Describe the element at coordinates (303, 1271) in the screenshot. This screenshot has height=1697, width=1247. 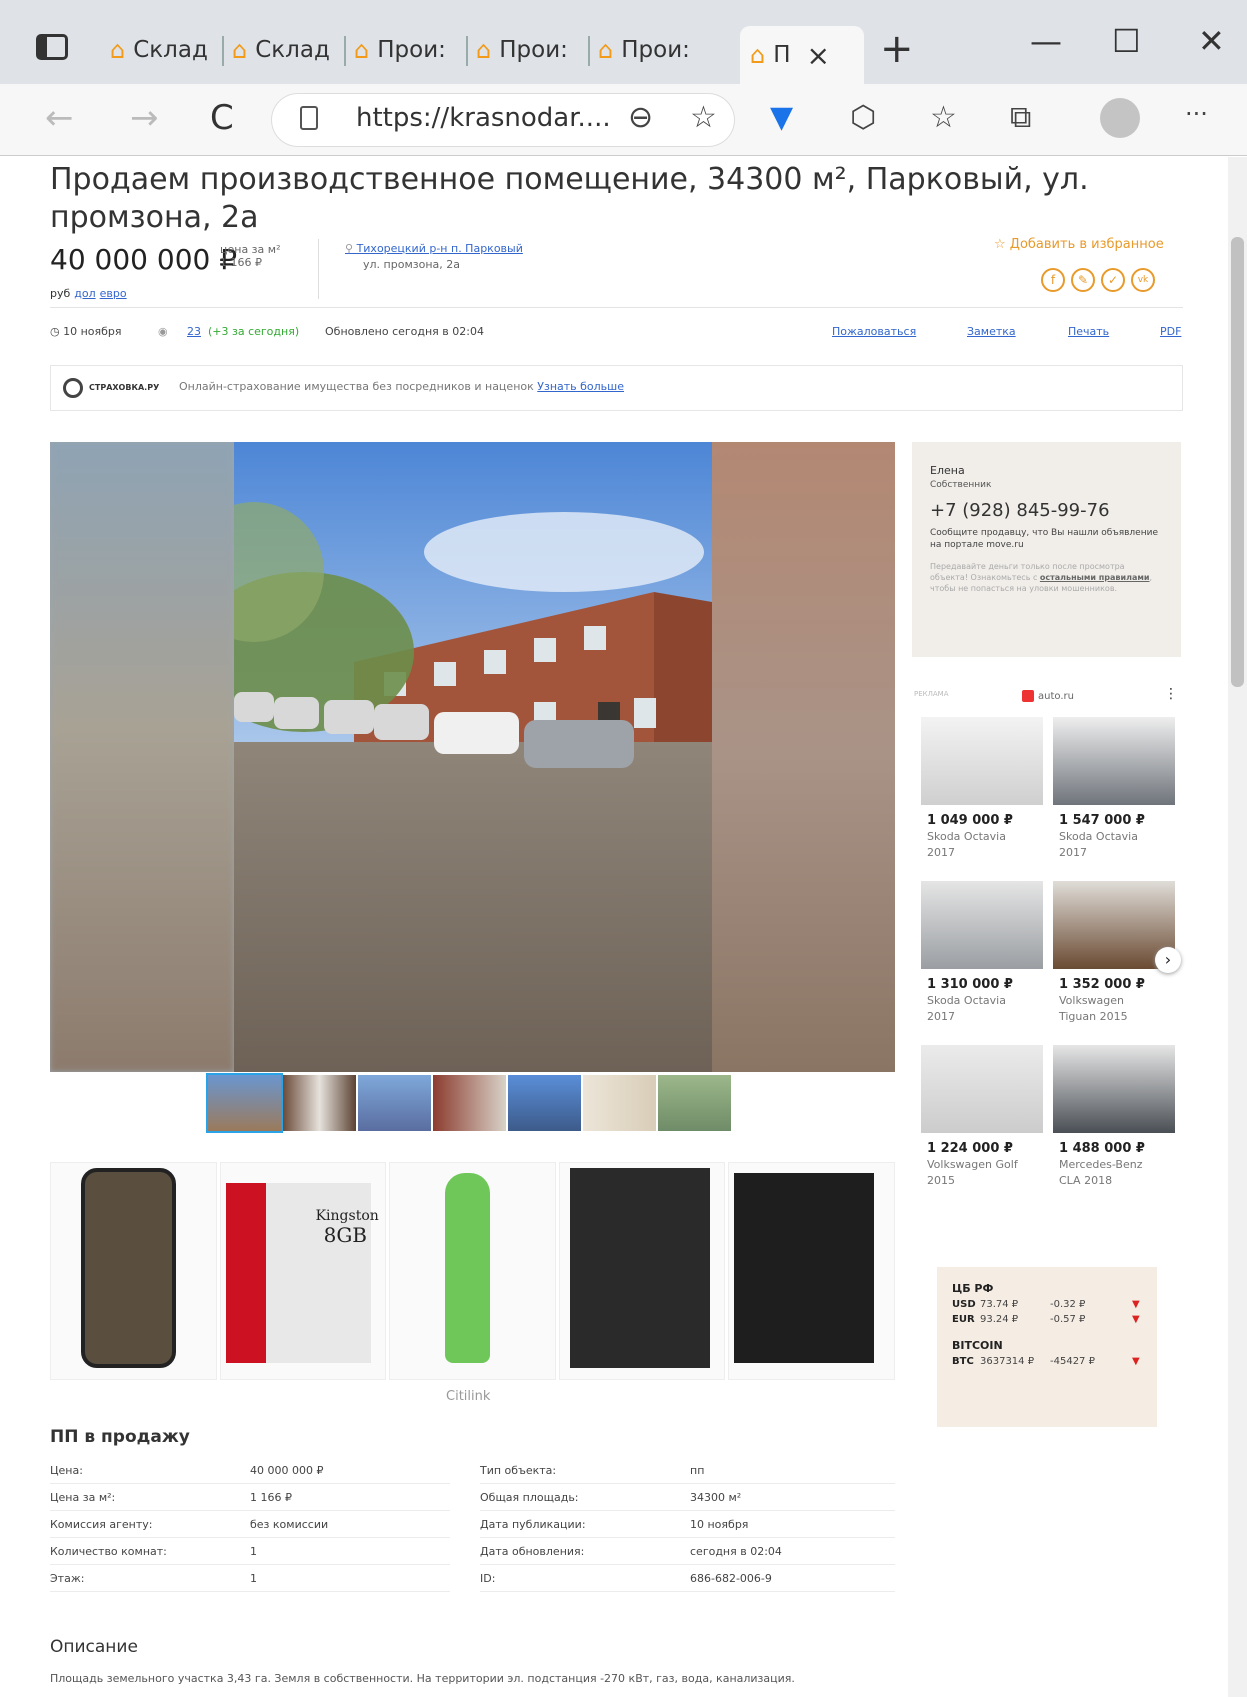
I see `ad-memory-card: Kingston 8GB` at that location.